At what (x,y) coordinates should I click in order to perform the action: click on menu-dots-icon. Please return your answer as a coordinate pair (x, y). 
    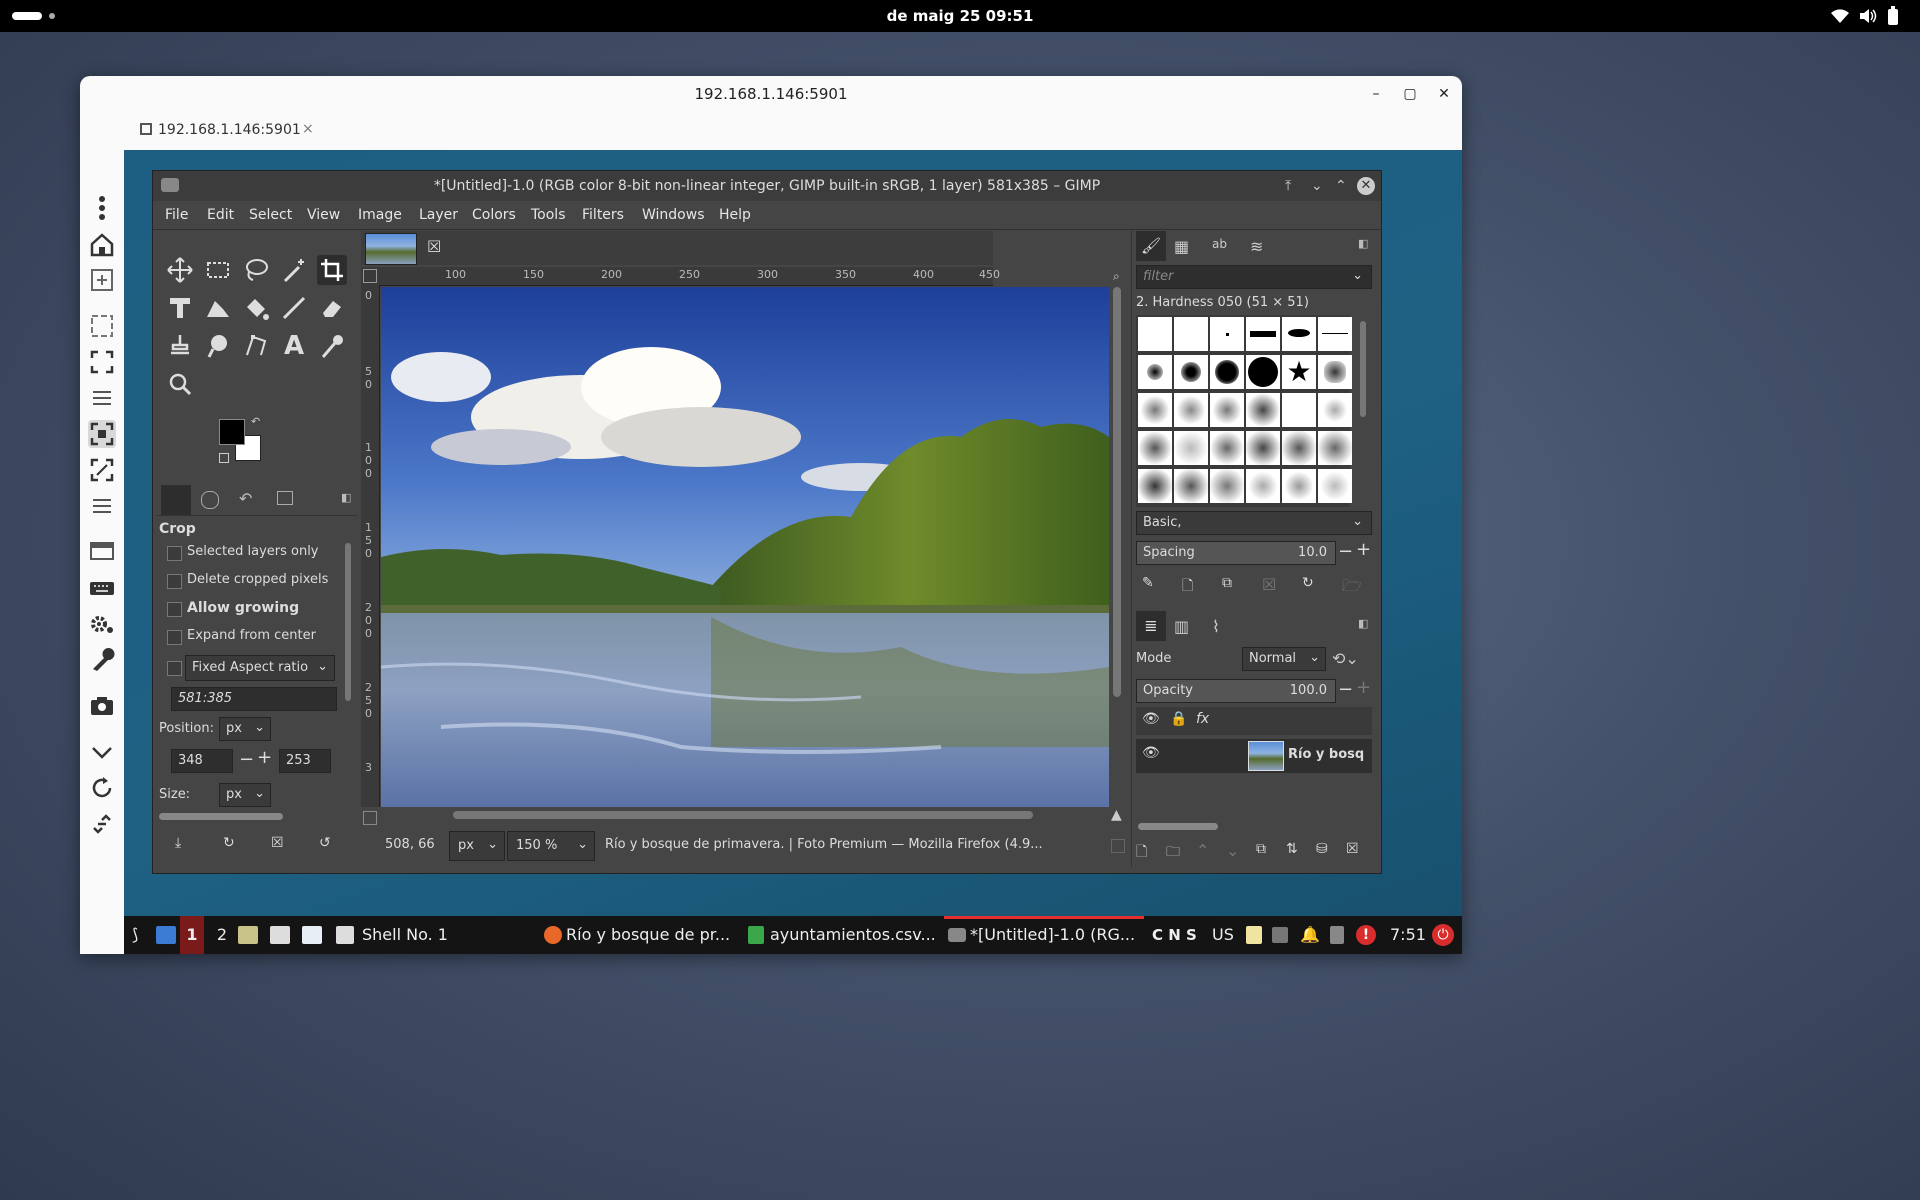
    Looking at the image, I should click on (102, 208).